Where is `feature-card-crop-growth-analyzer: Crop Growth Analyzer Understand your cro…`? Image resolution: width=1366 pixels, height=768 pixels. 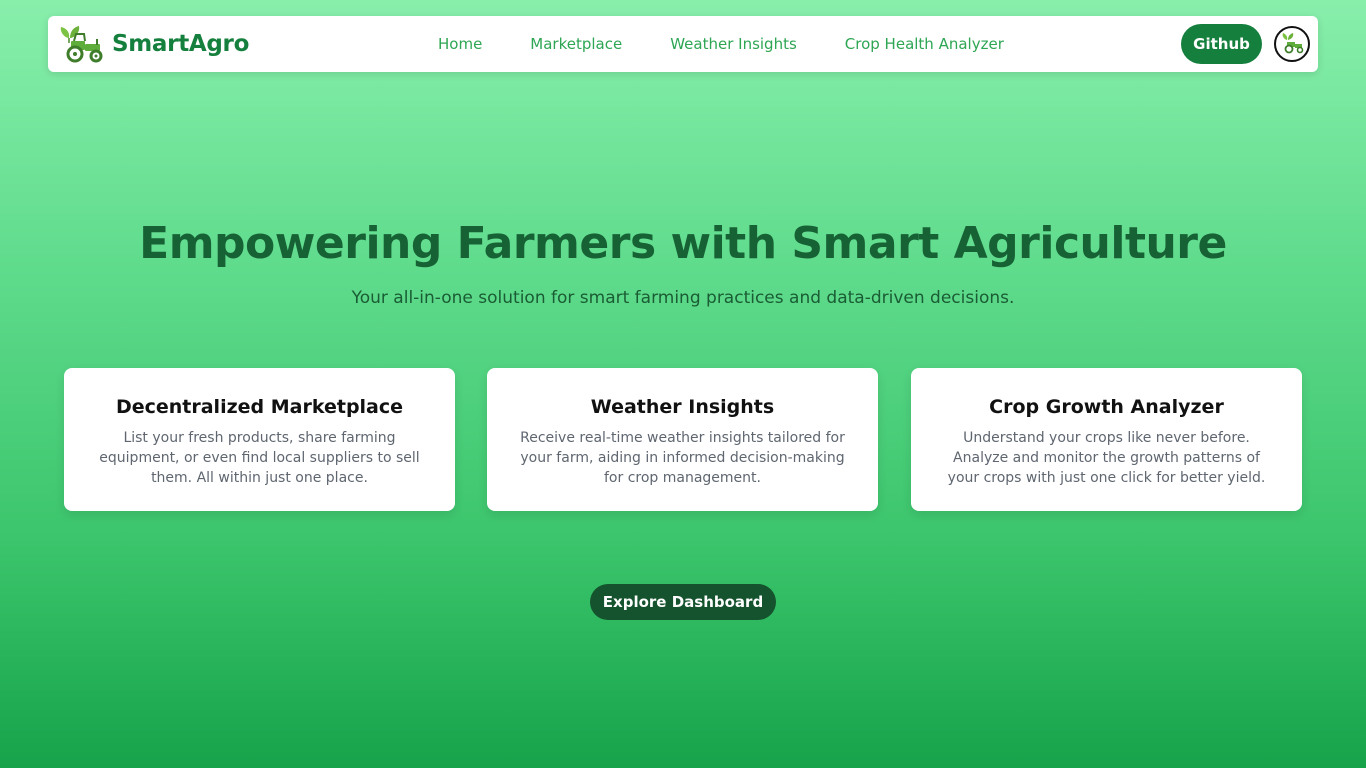
feature-card-crop-growth-analyzer: Crop Growth Analyzer Understand your cro… is located at coordinates (1106, 439).